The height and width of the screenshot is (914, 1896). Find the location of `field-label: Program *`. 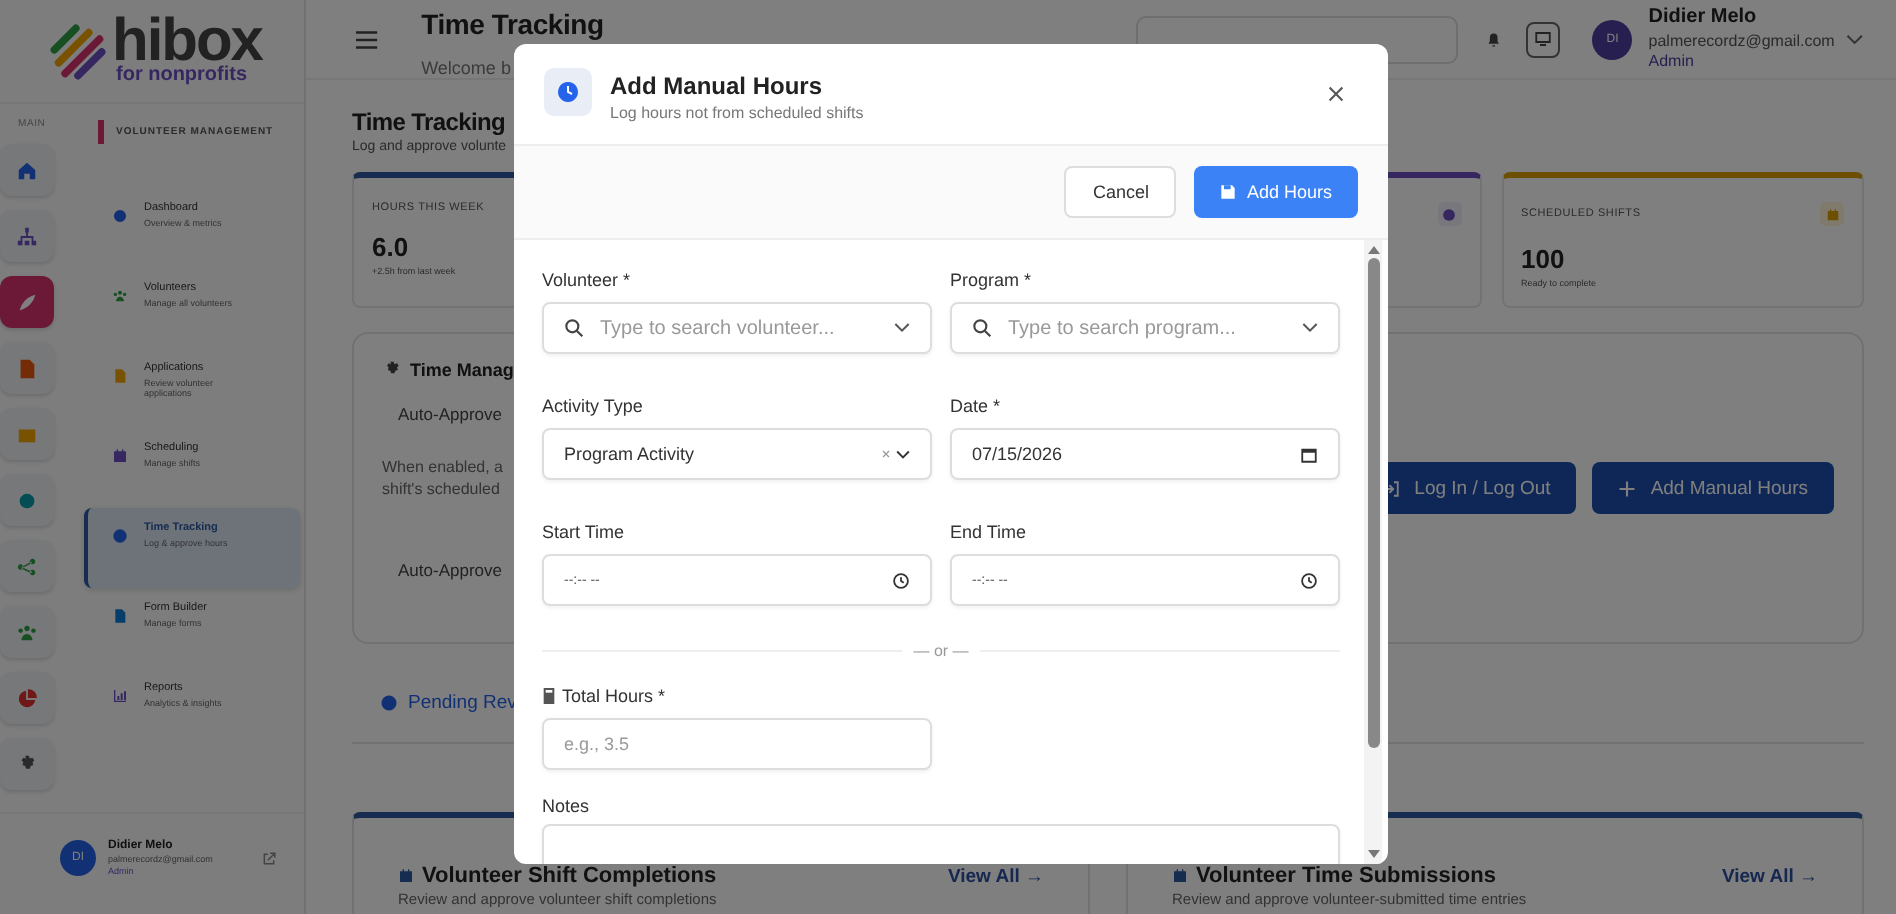

field-label: Program * is located at coordinates (991, 279).